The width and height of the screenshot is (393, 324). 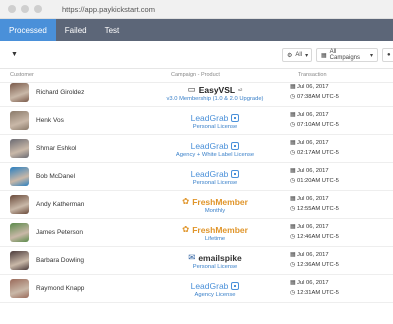 I want to click on column-header-transaction: Transaction, so click(x=312, y=75).